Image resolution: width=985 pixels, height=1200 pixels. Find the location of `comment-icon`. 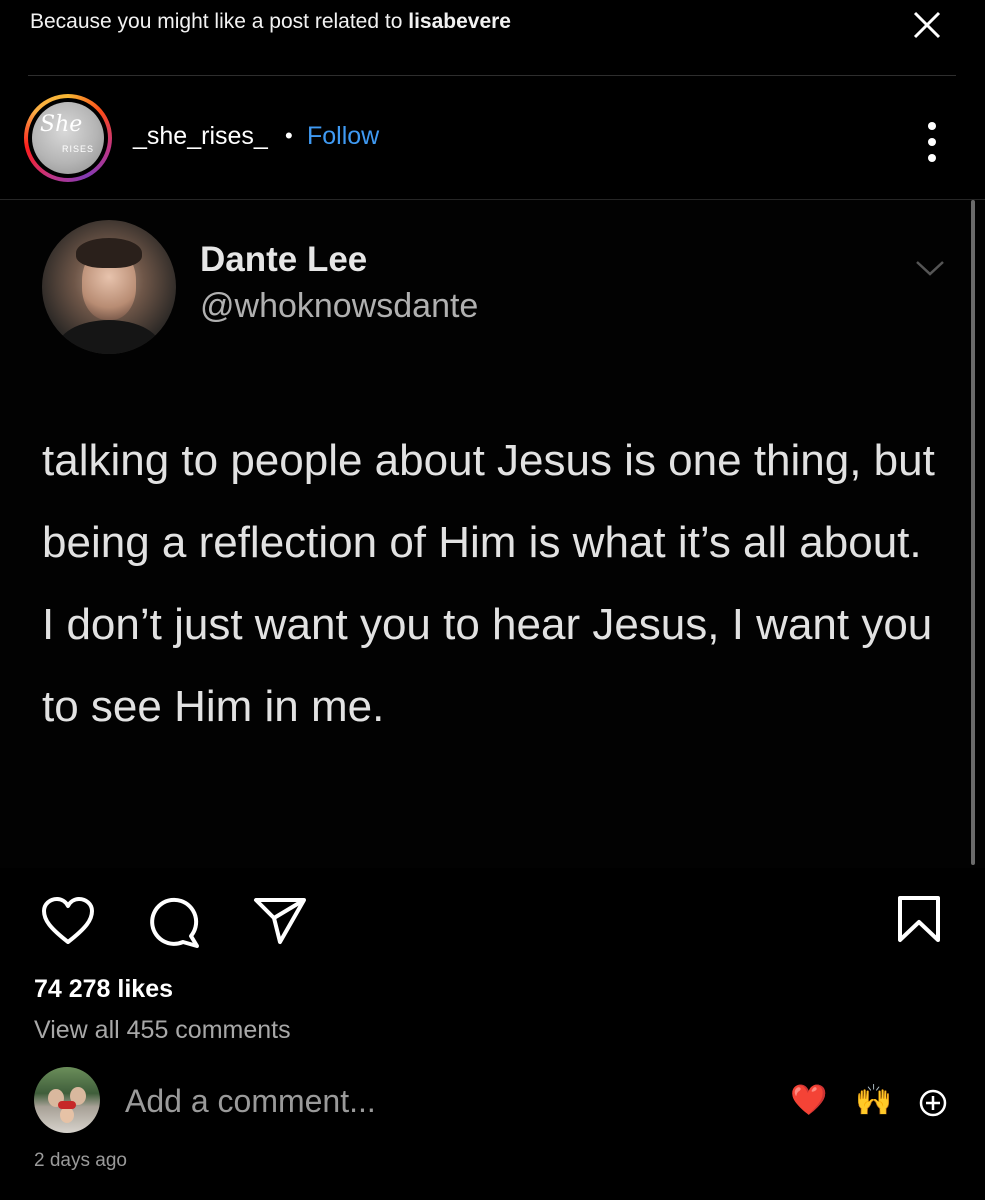

comment-icon is located at coordinates (174, 923).